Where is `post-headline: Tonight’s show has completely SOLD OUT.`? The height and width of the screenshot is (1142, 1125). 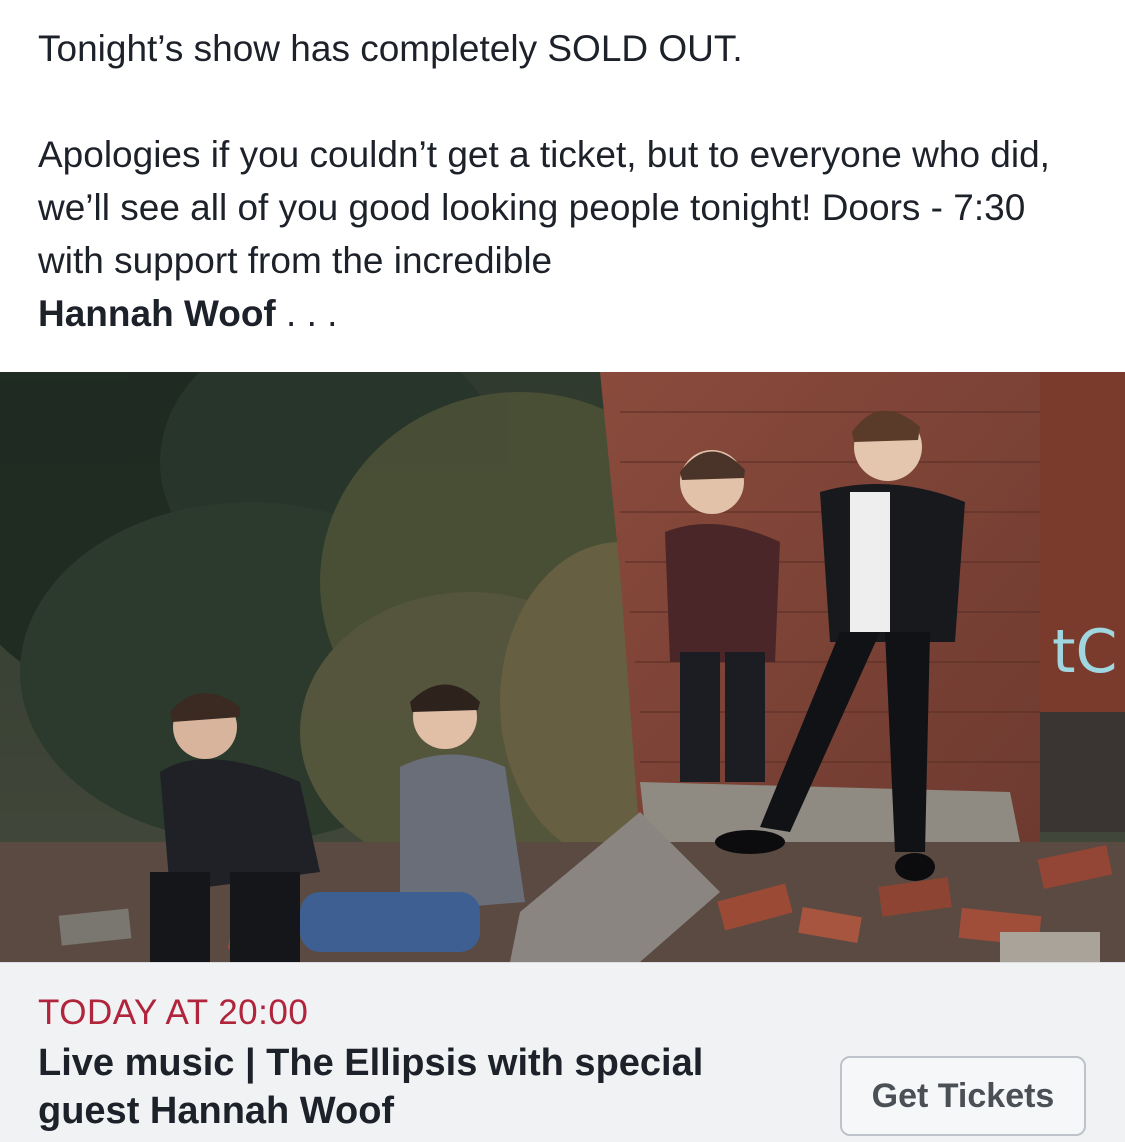
post-headline: Tonight’s show has completely SOLD OUT. is located at coordinates (390, 48).